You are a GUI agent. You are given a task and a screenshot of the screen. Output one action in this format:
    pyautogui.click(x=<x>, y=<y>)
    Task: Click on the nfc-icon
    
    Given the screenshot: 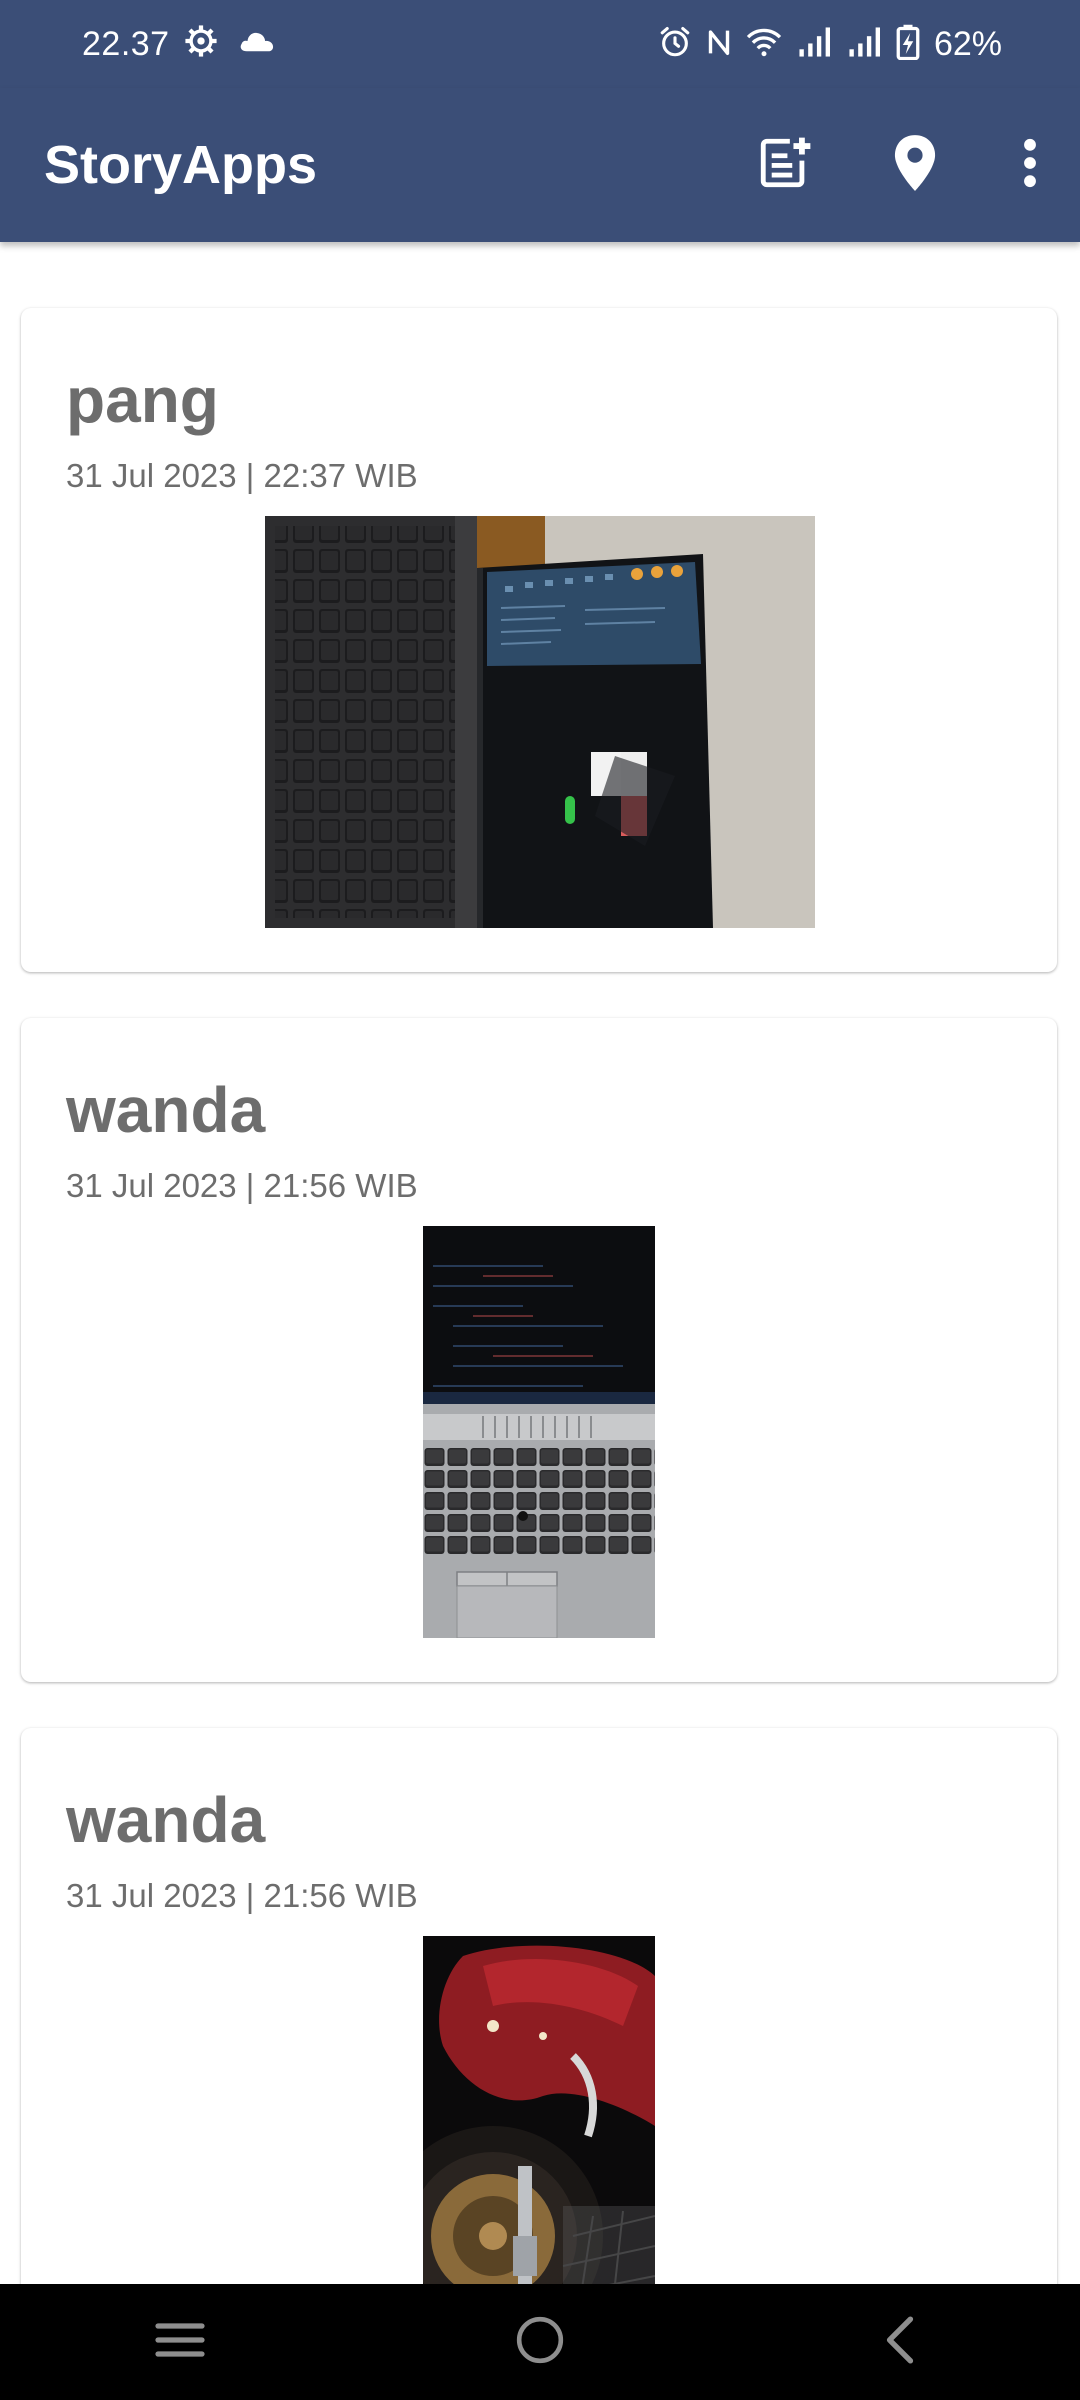 What is the action you would take?
    pyautogui.click(x=719, y=44)
    